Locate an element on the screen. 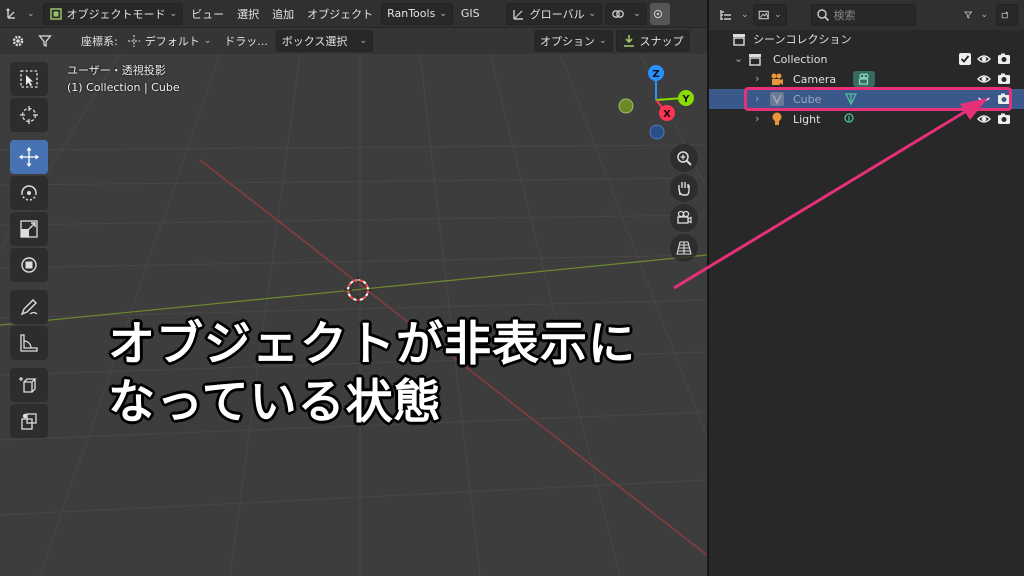 Image resolution: width=1024 pixels, height=576 pixels. pencil-icon is located at coordinates (29, 307).